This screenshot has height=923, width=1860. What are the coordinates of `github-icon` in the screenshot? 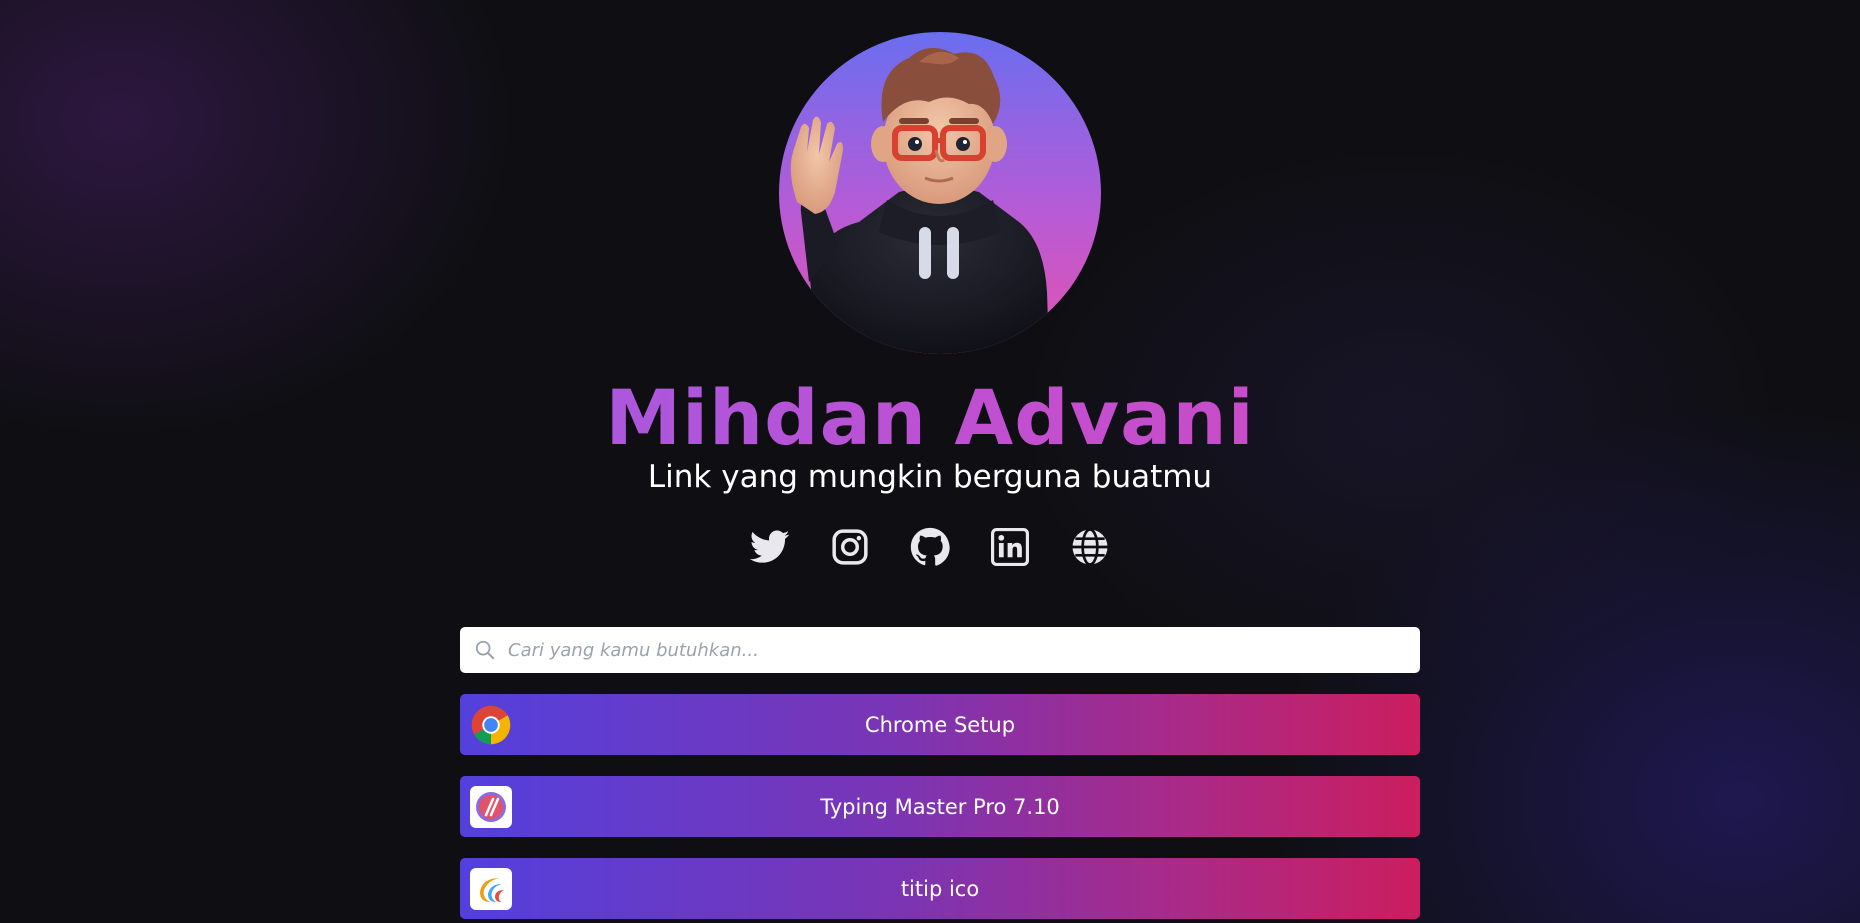 It's located at (930, 546).